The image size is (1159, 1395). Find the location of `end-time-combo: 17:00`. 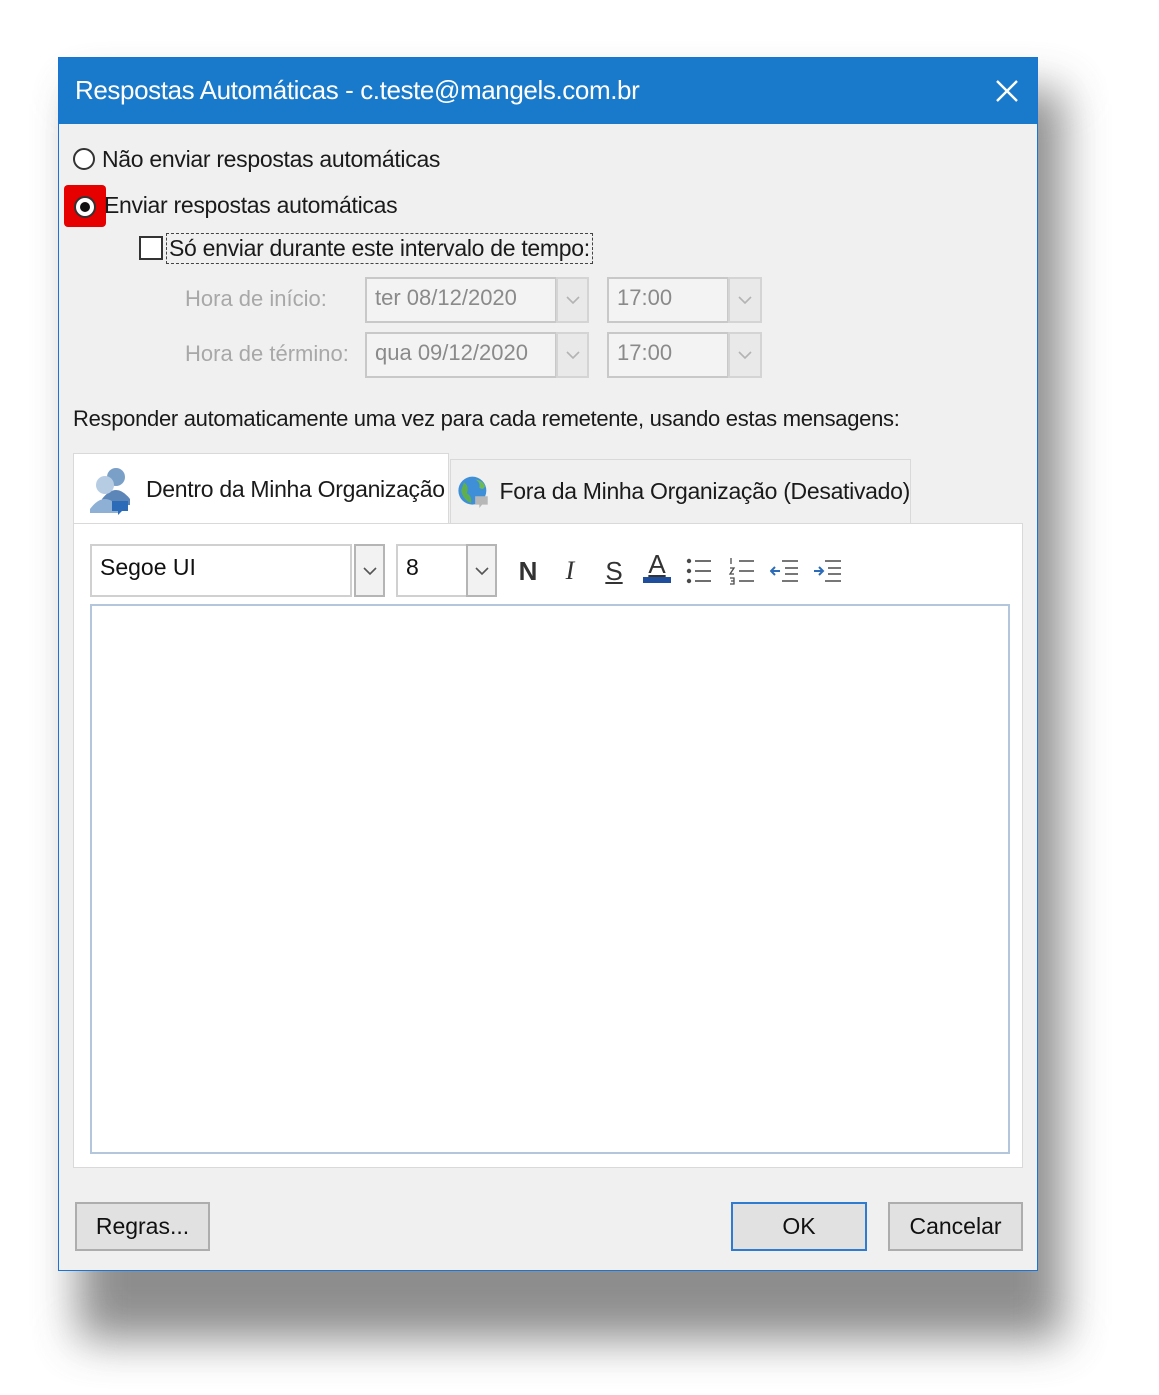

end-time-combo: 17:00 is located at coordinates (668, 355).